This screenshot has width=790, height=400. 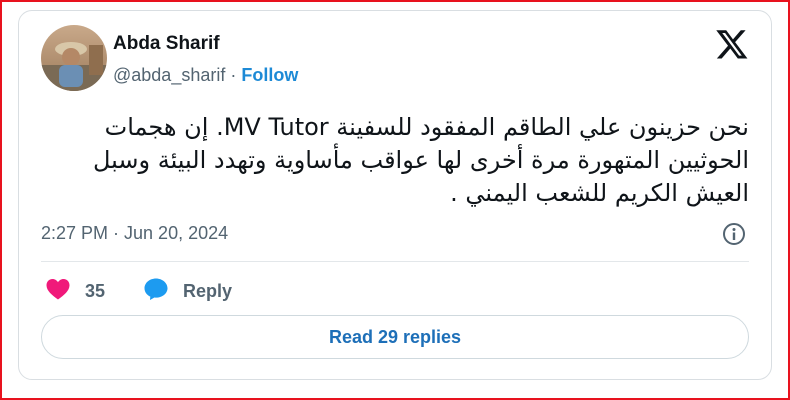 What do you see at coordinates (58, 291) in the screenshot?
I see `heart-icon` at bounding box center [58, 291].